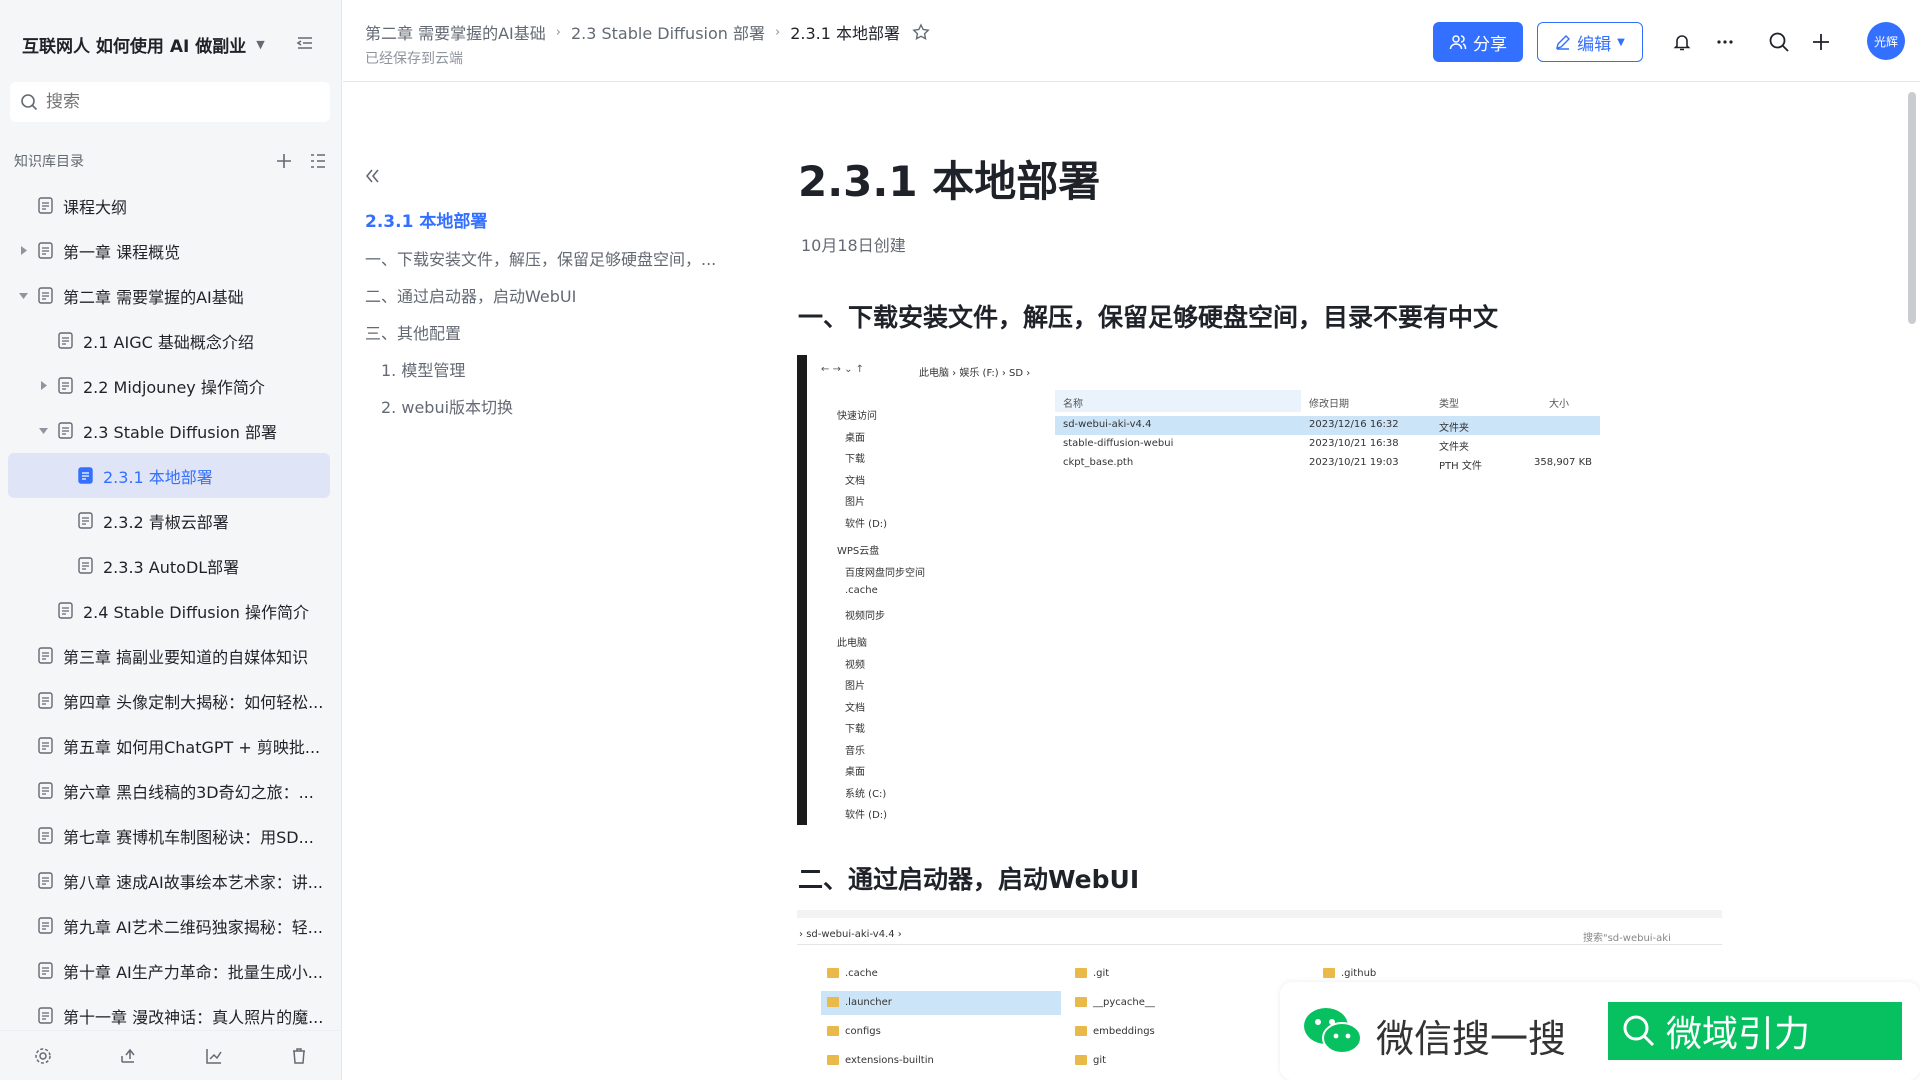  I want to click on sidebar-item: 课程大纲, so click(169, 205).